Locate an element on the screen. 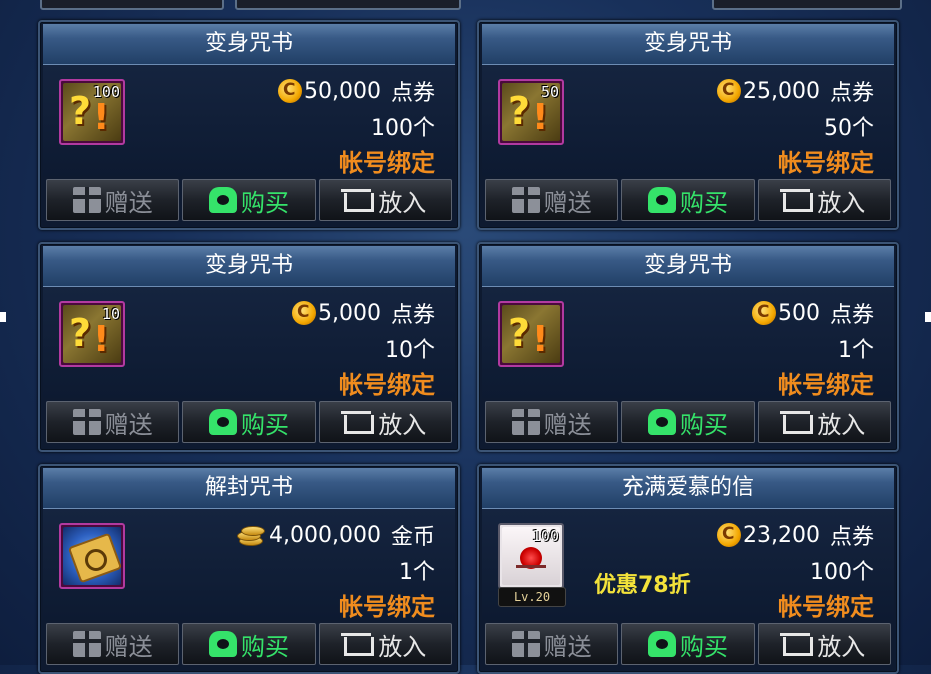  top-strip is located at coordinates (465, 5).